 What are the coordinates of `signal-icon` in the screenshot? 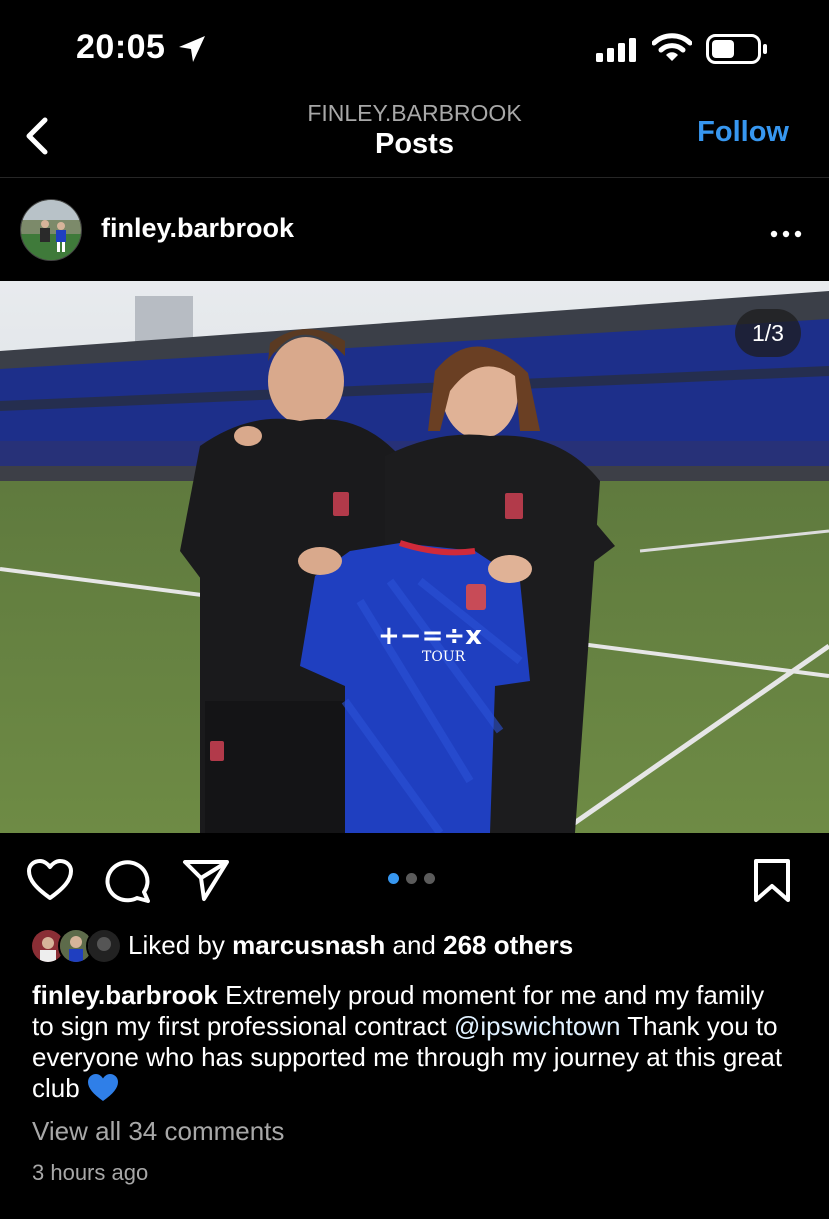 It's located at (618, 52).